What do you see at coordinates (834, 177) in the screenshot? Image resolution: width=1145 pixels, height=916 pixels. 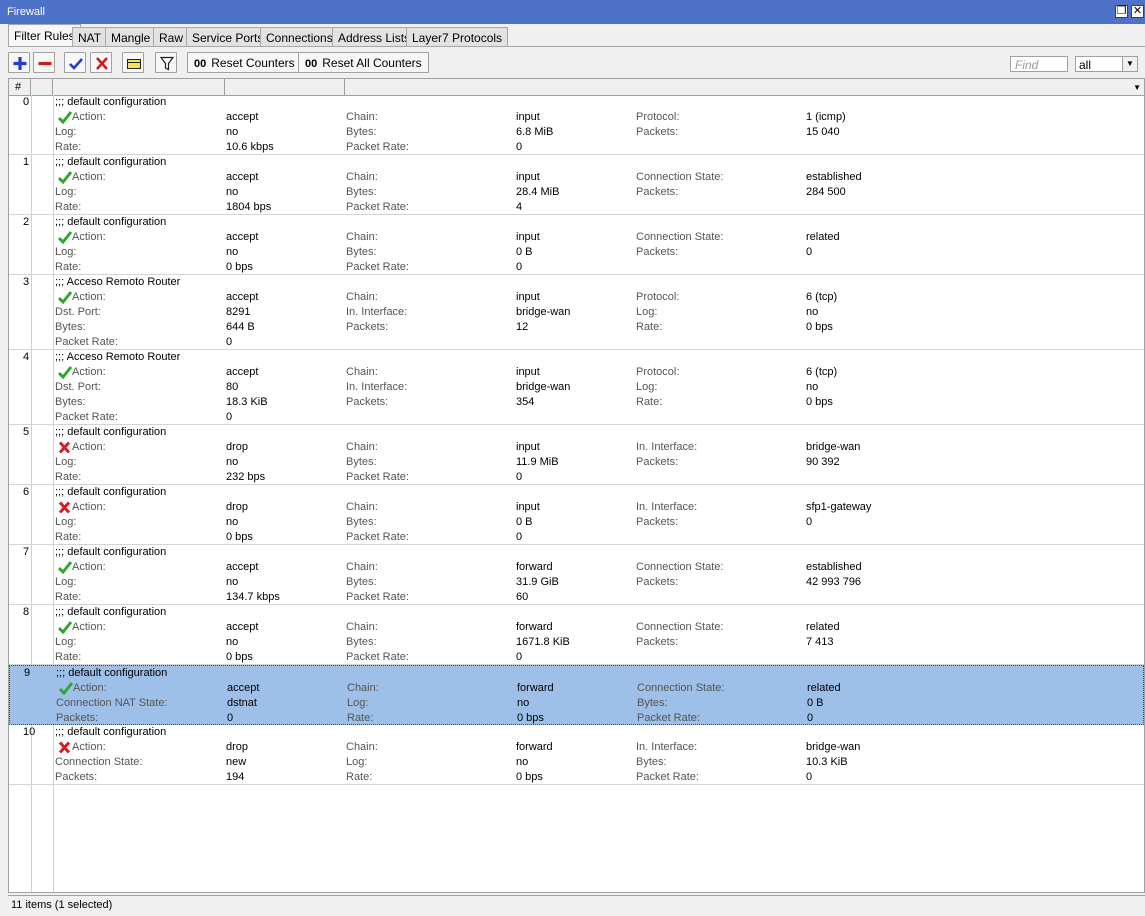 I see `field-value: established` at bounding box center [834, 177].